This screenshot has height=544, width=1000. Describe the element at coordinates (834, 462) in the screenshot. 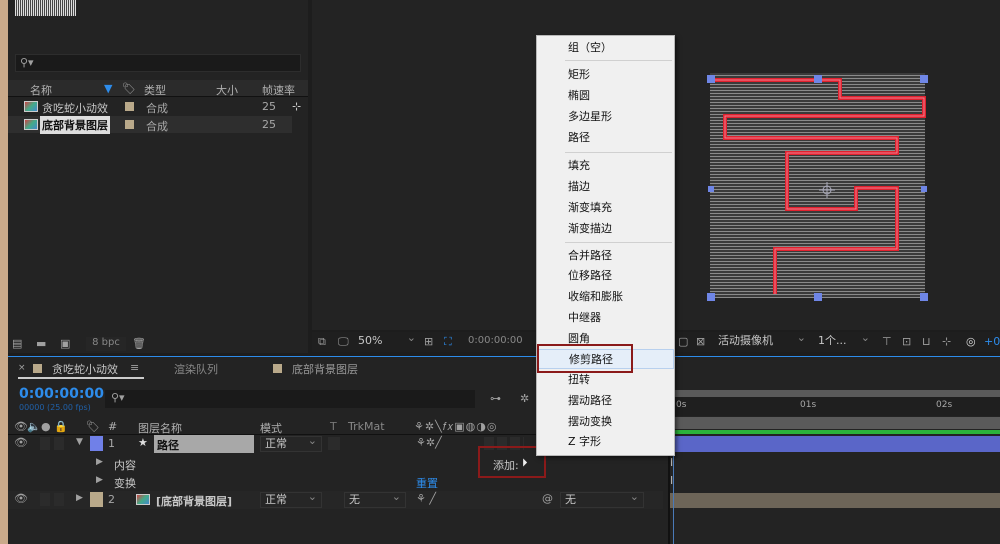

I see `timeline-graph: 0s 01s 02s I I` at that location.